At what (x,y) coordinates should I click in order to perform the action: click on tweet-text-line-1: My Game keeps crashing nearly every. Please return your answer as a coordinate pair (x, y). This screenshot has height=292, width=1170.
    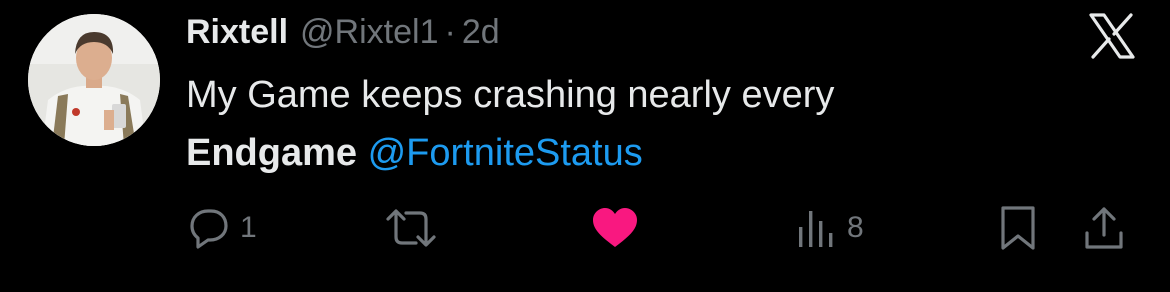
    Looking at the image, I should click on (510, 95).